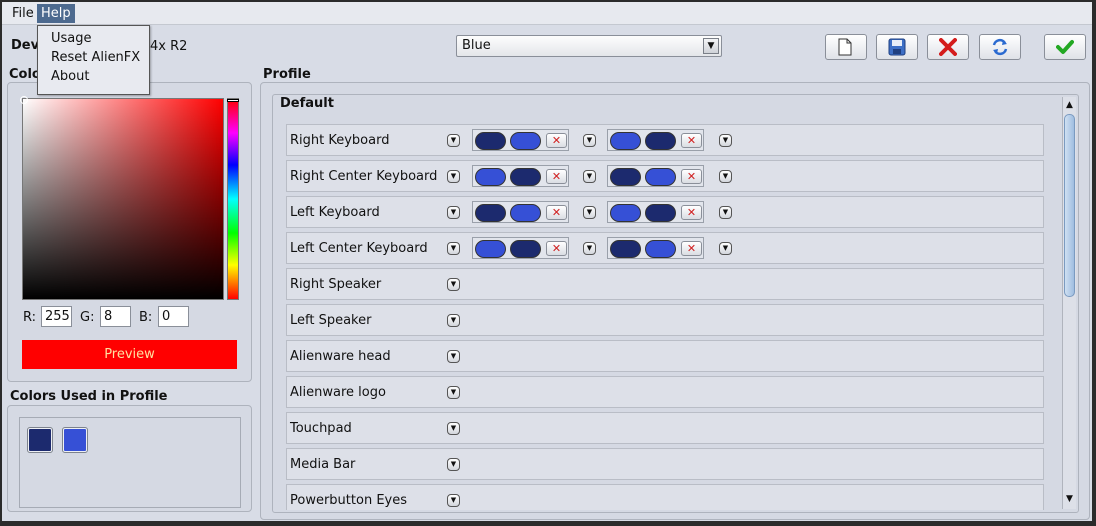 The width and height of the screenshot is (1096, 526). Describe the element at coordinates (56, 13) in the screenshot. I see `menu-help: Help` at that location.